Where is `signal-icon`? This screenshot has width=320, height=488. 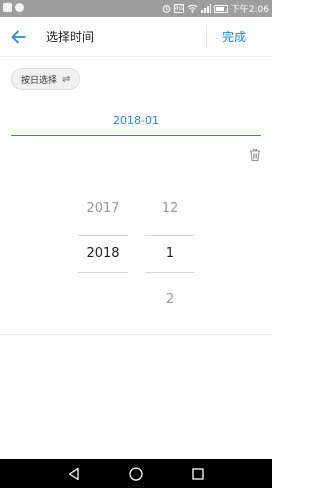 signal-icon is located at coordinates (205, 8).